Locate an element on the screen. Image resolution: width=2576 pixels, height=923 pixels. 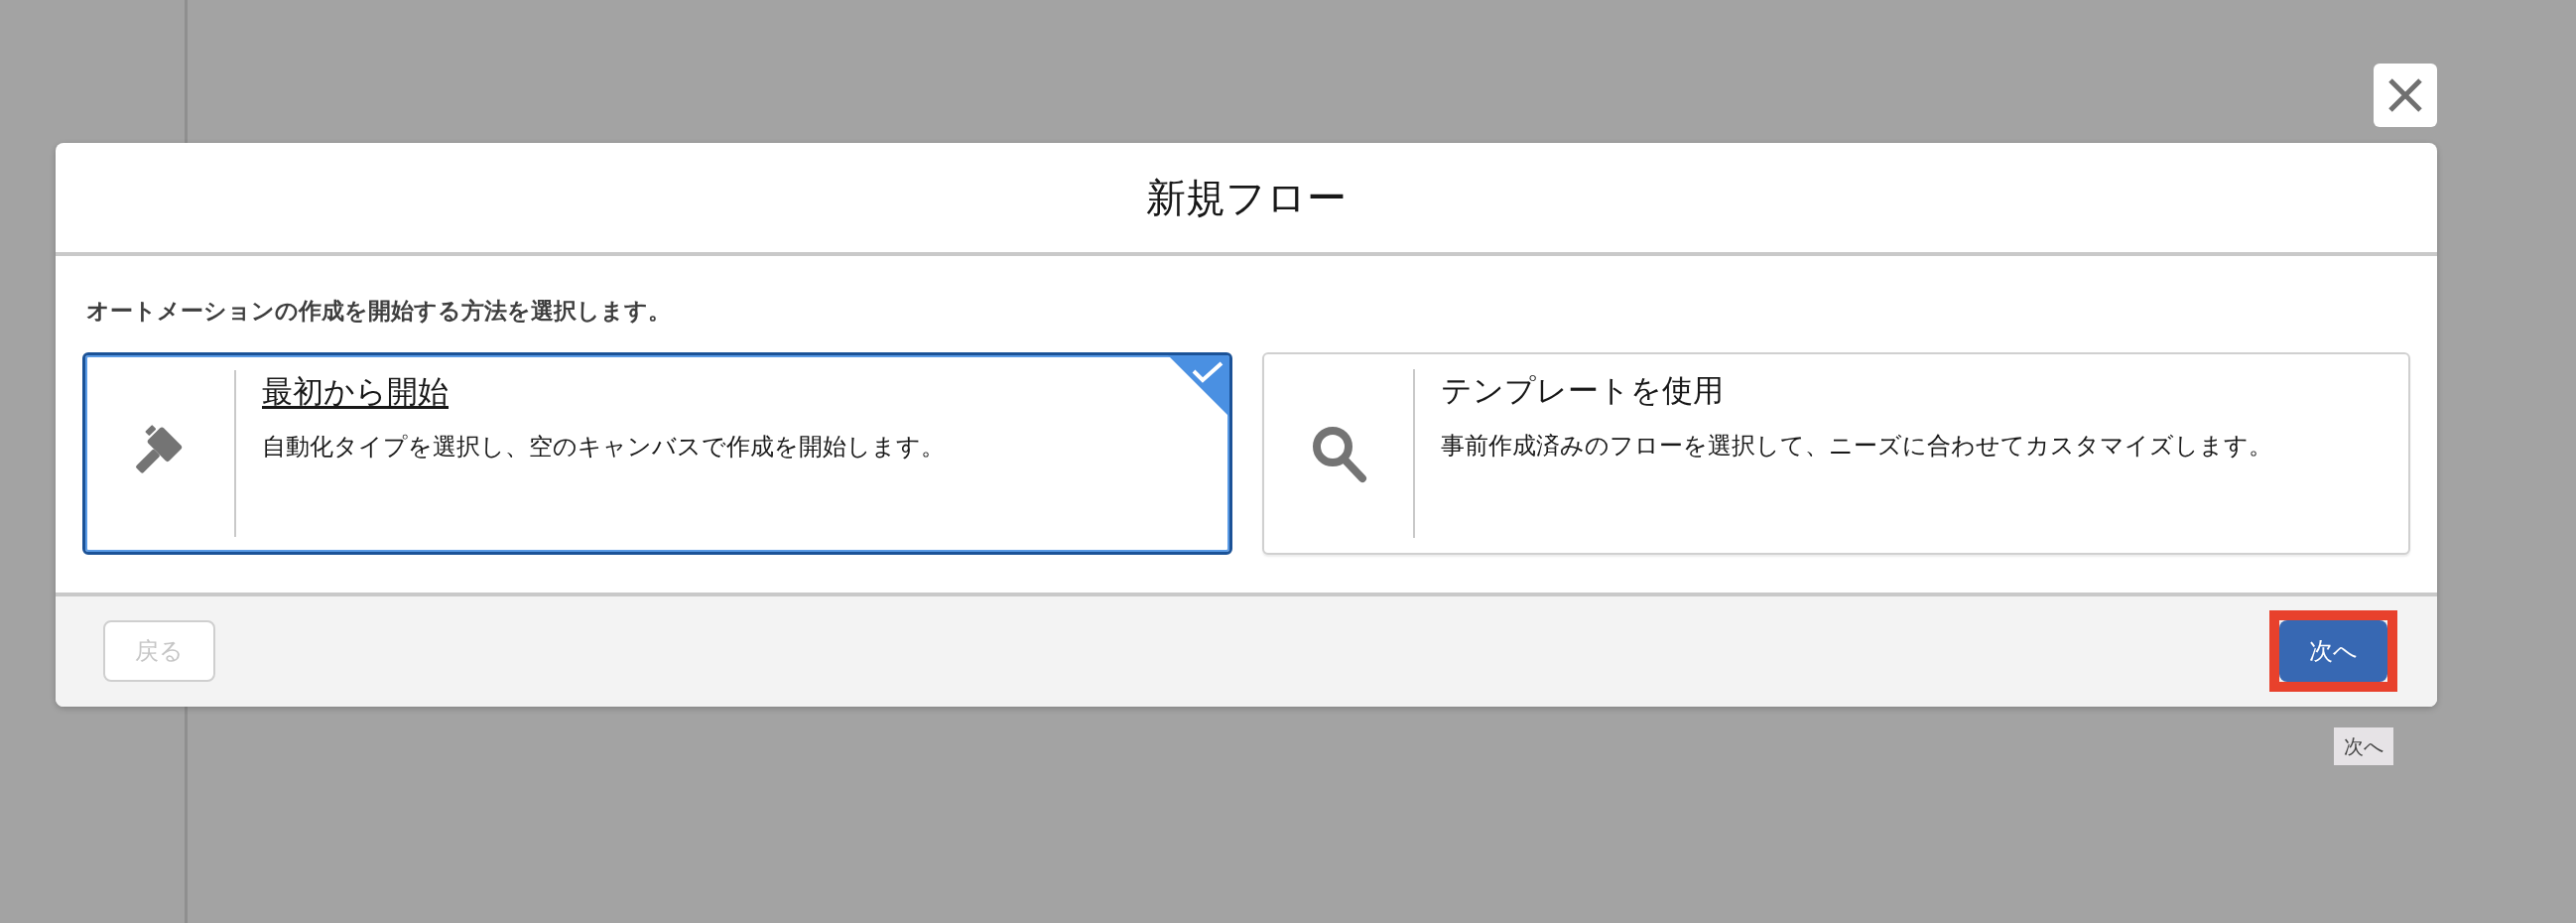
dialog-title: 新規フロー is located at coordinates (1247, 198).